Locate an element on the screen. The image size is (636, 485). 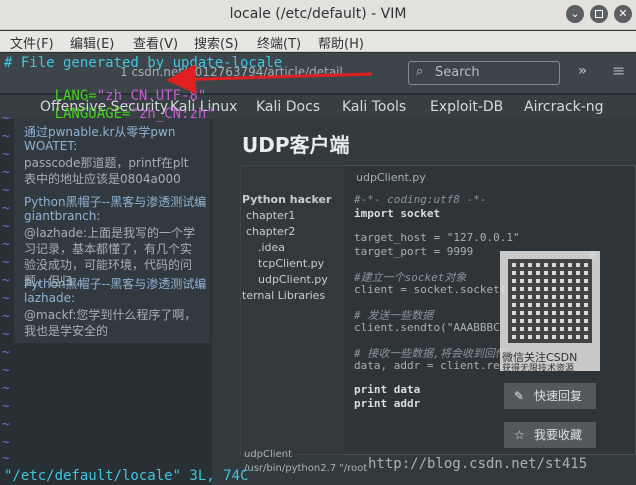
menu-view: 查看(V) is located at coordinates (155, 42).